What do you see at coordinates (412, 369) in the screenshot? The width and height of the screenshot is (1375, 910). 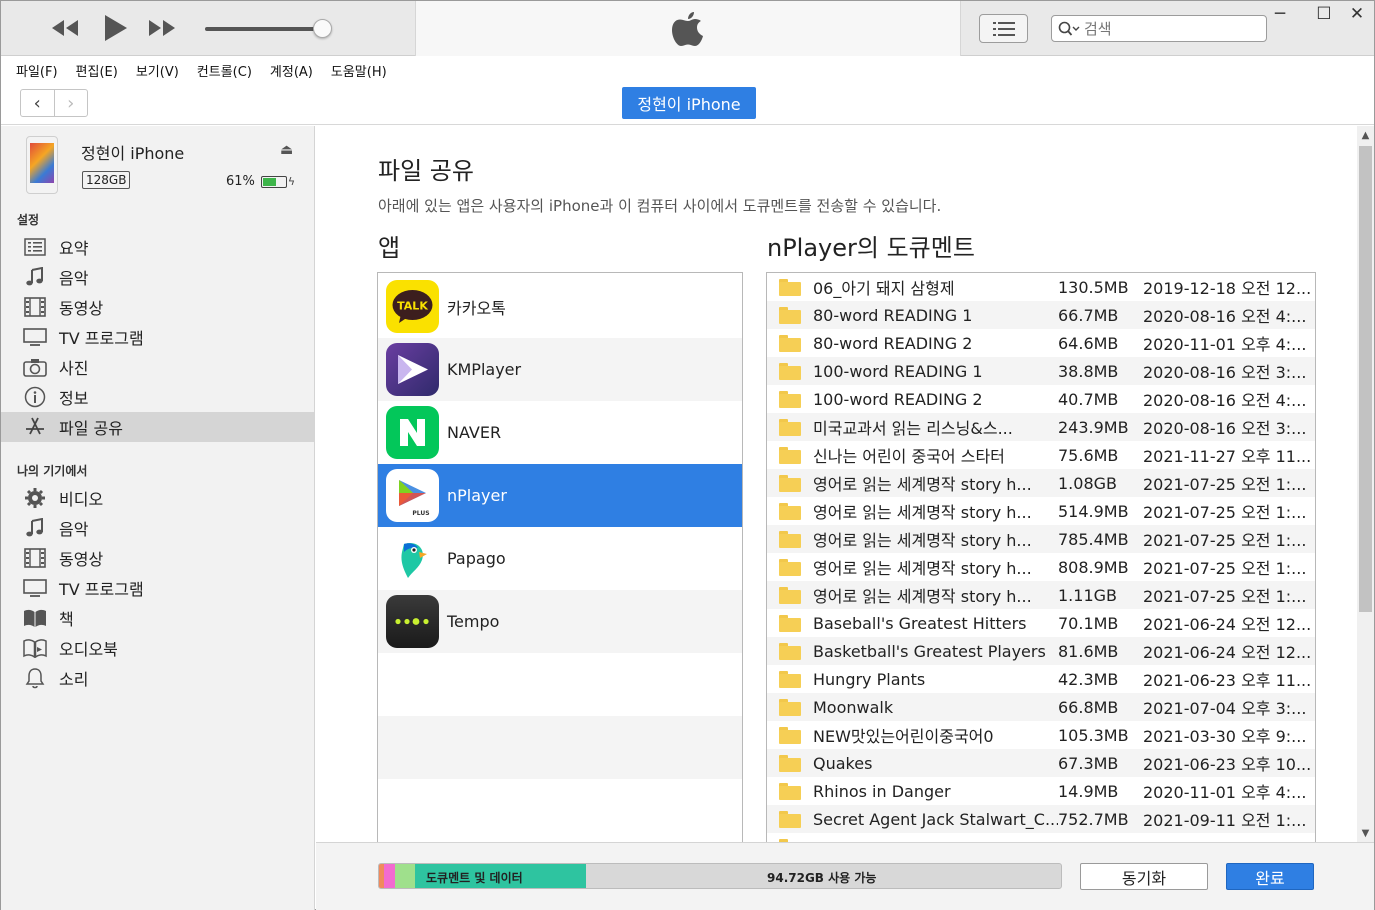 I see `kmplayer-icon` at bounding box center [412, 369].